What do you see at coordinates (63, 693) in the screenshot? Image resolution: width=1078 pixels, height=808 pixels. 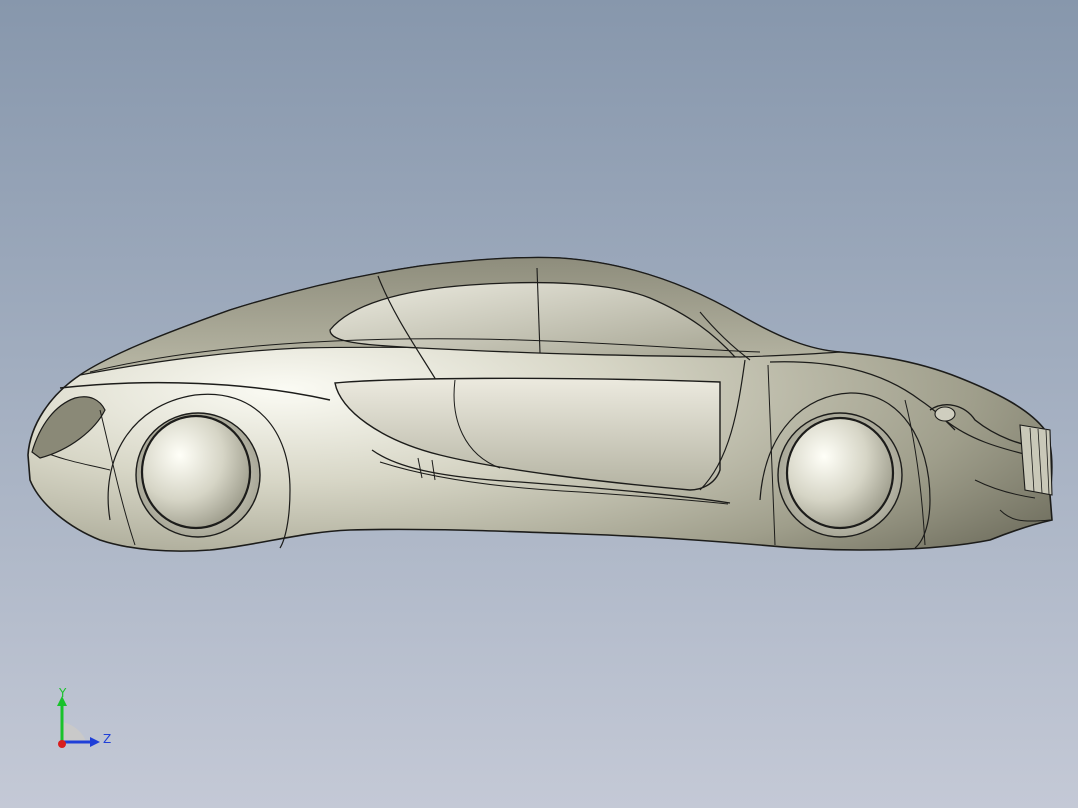 I see `y-axis-label: Y` at bounding box center [63, 693].